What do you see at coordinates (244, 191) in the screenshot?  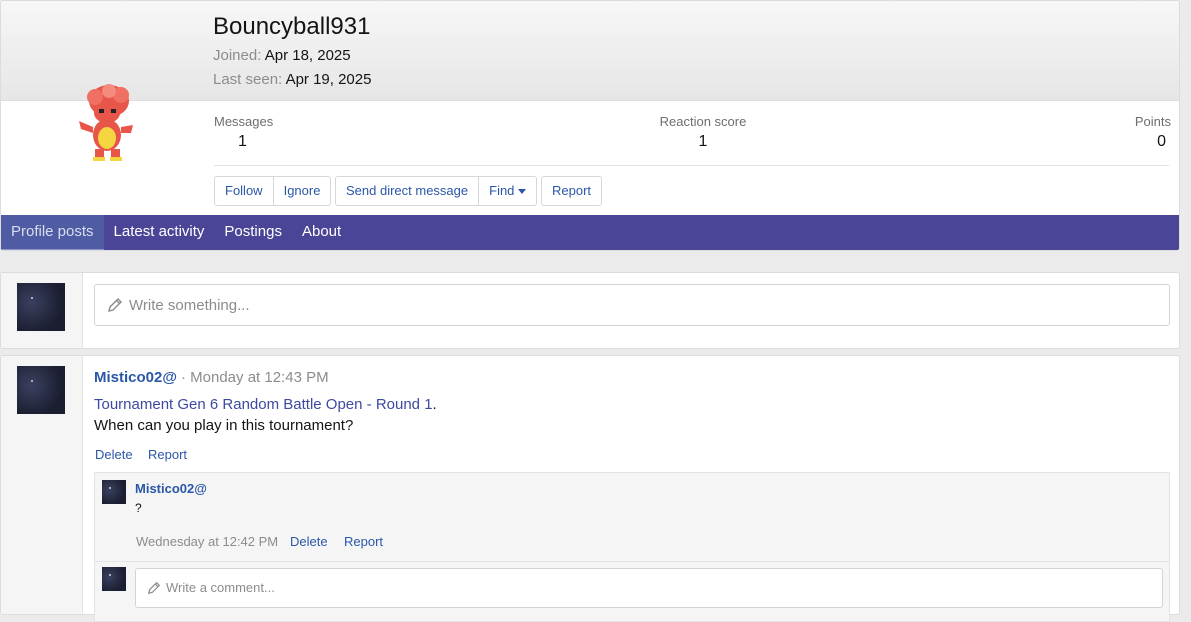 I see `follow-button: Follow` at bounding box center [244, 191].